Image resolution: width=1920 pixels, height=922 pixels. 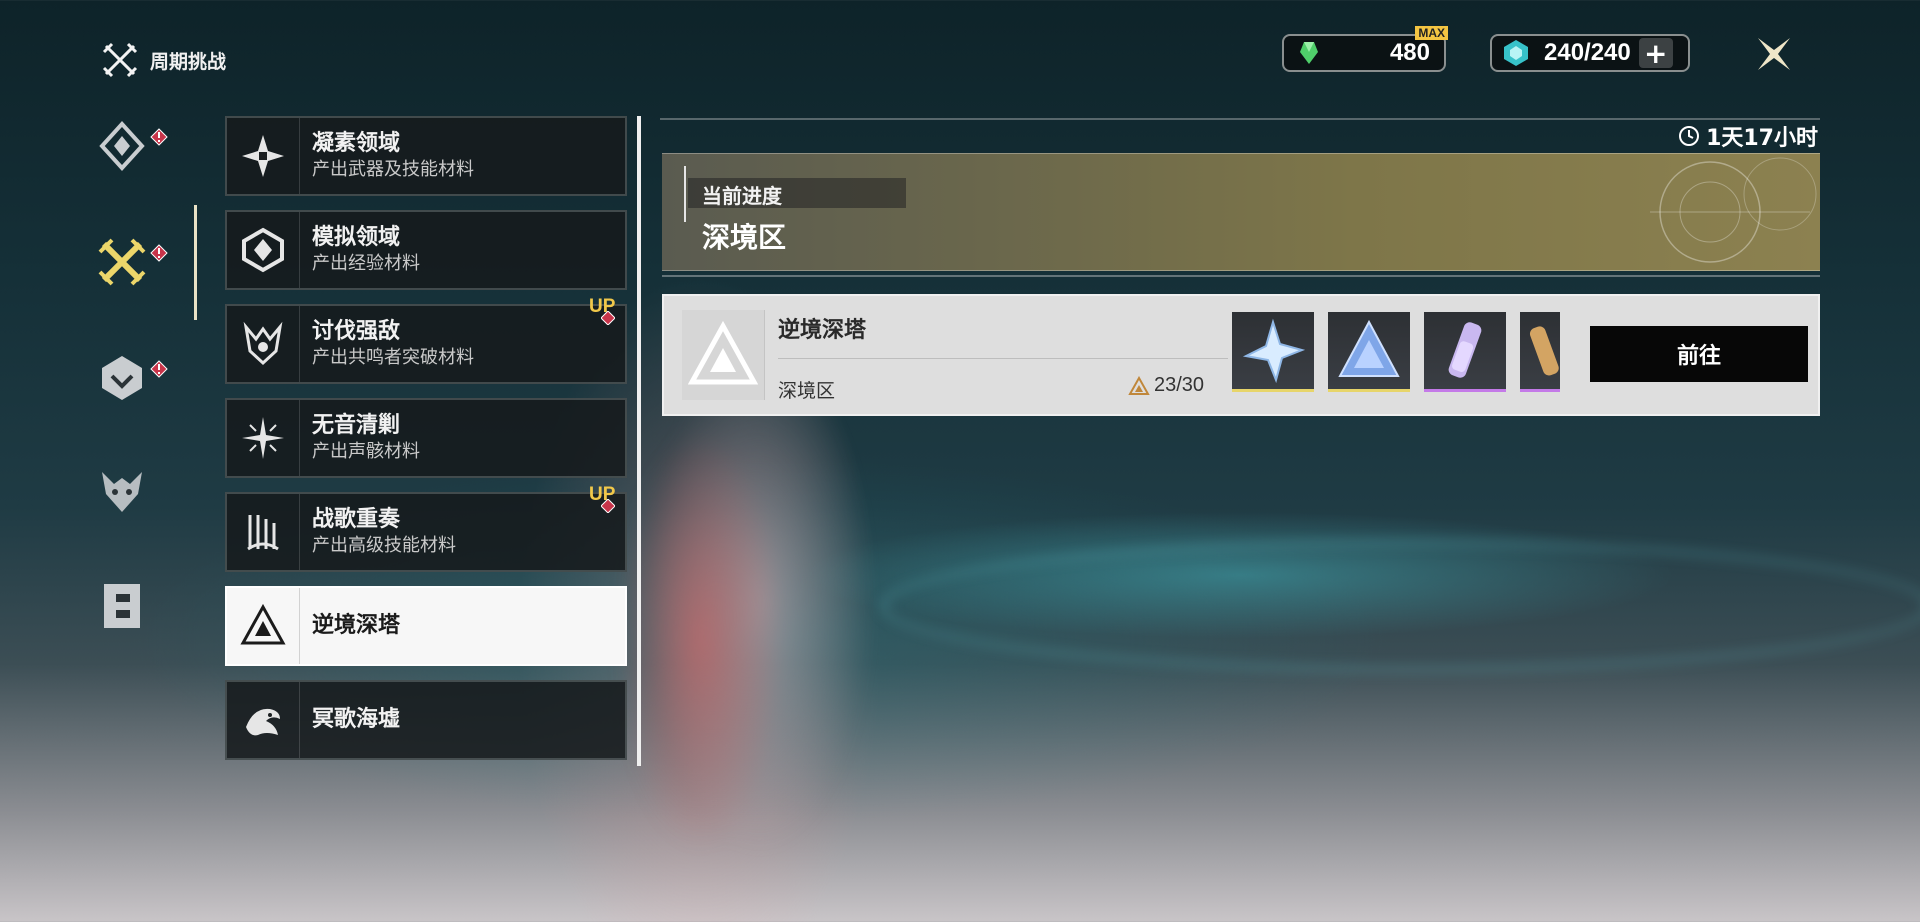 I want to click on sea-creature-icon, so click(x=263, y=720).